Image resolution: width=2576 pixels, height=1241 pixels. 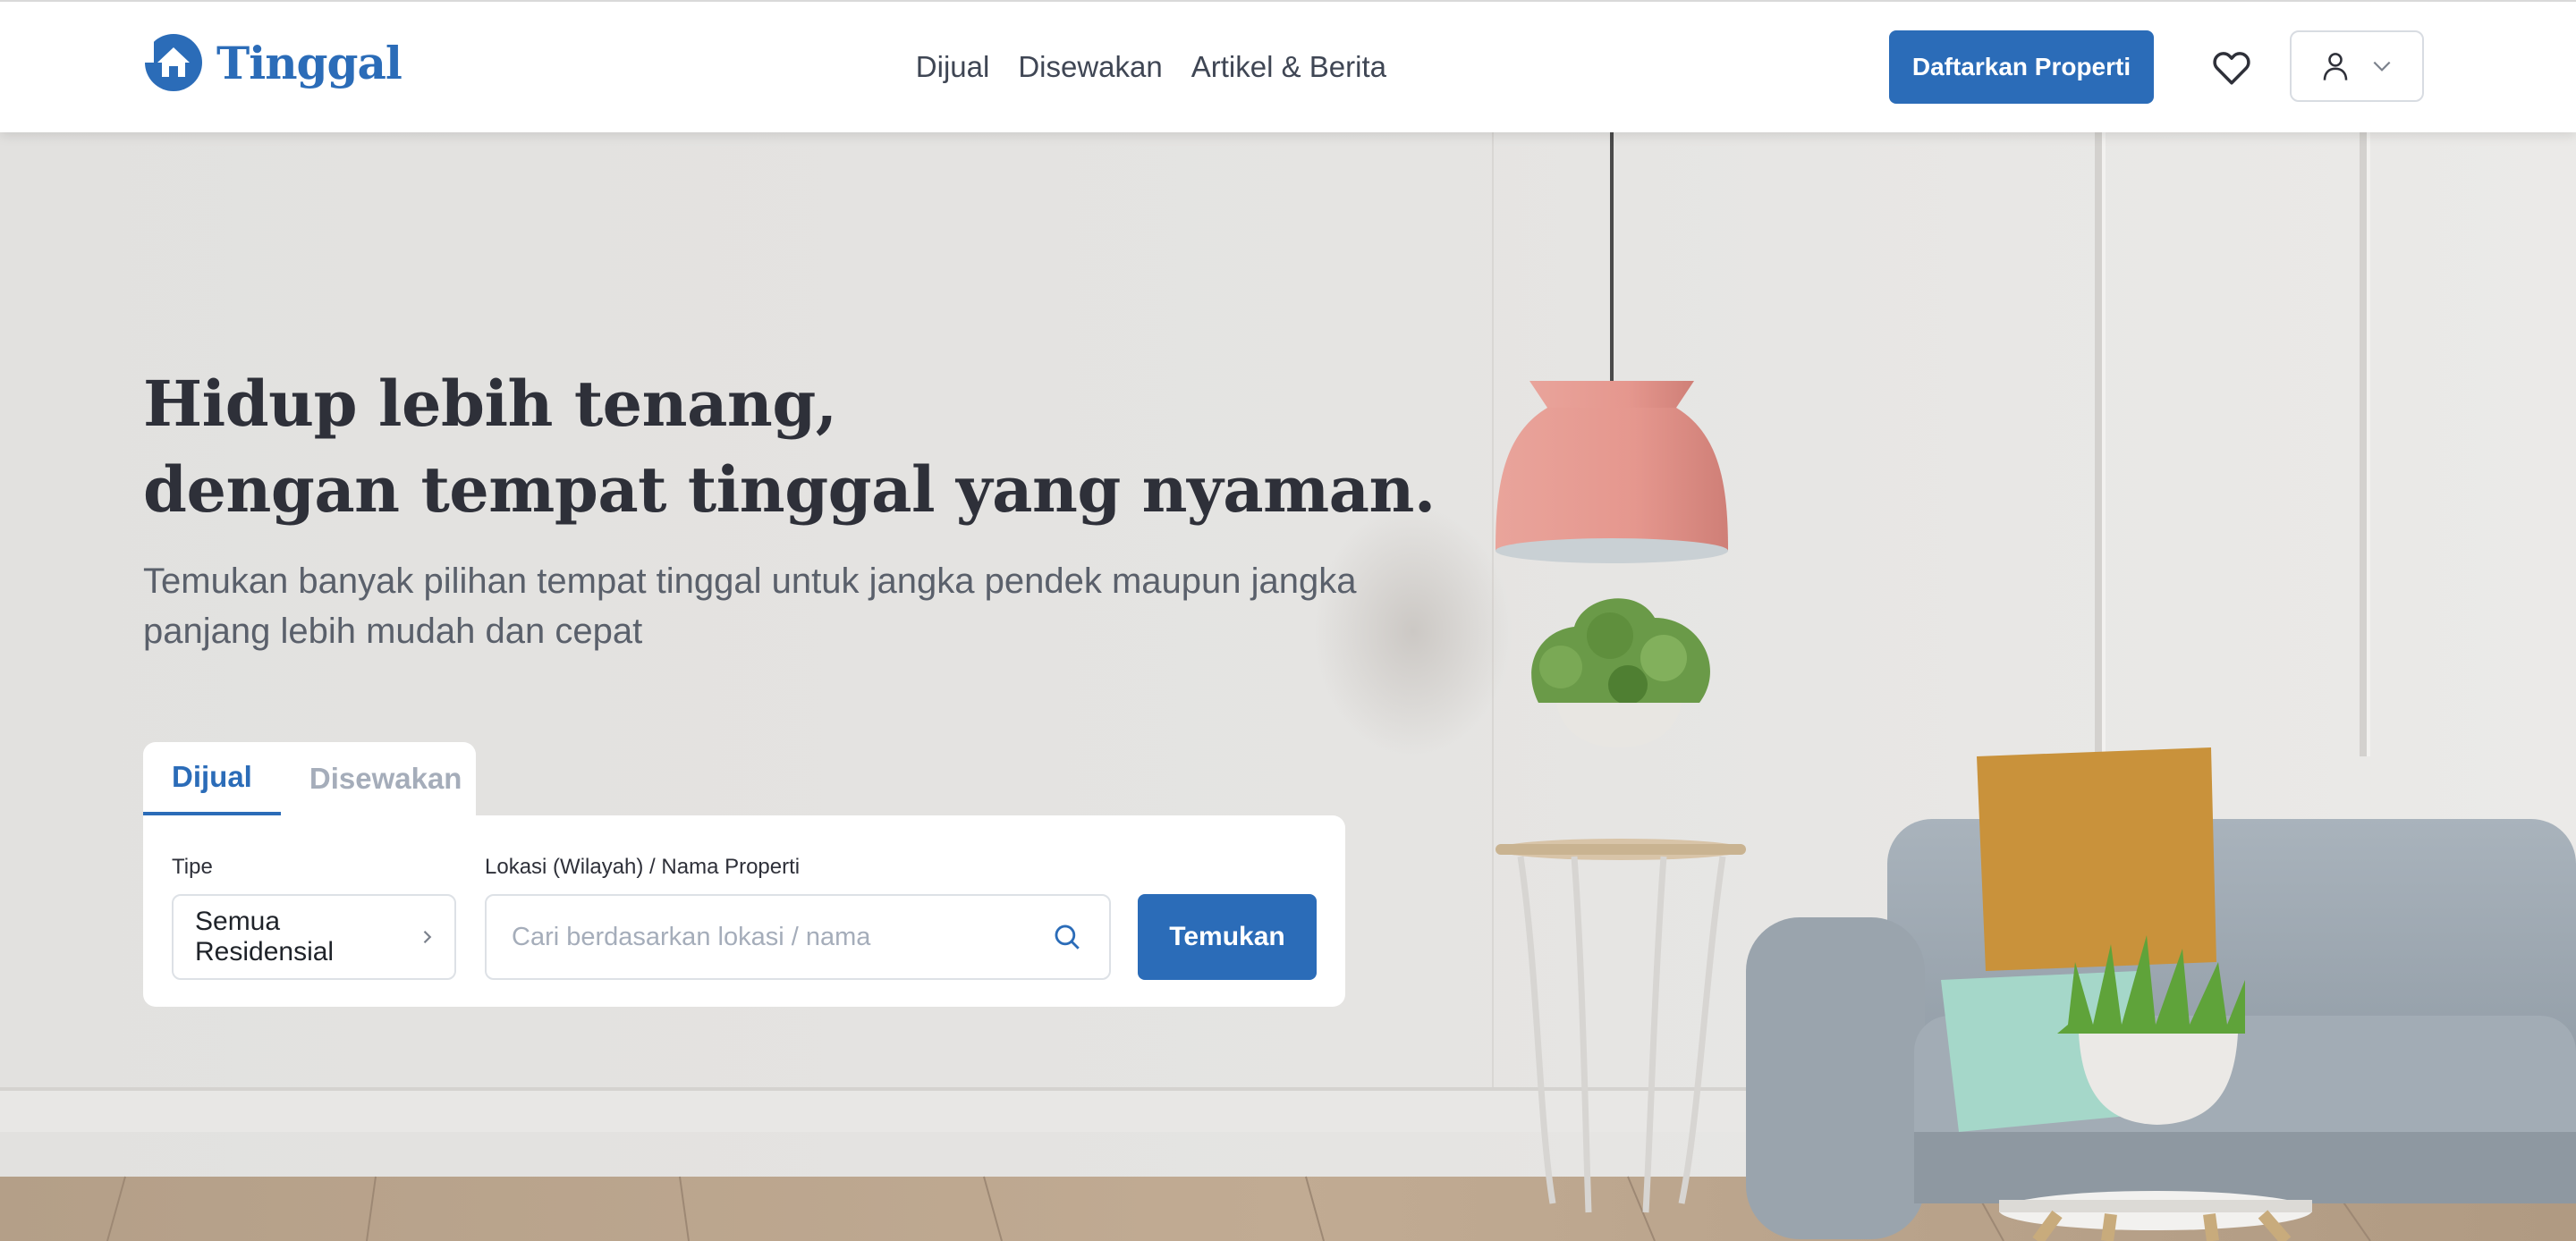 What do you see at coordinates (427, 937) in the screenshot?
I see `chevron-right-icon` at bounding box center [427, 937].